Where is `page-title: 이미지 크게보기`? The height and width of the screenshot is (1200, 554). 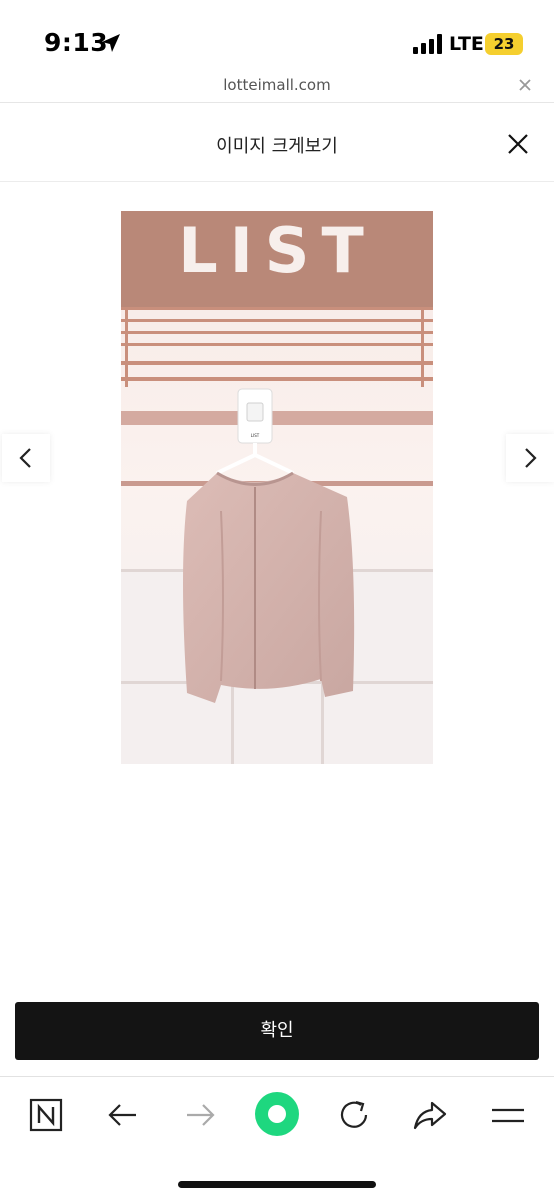 page-title: 이미지 크게보기 is located at coordinates (277, 146).